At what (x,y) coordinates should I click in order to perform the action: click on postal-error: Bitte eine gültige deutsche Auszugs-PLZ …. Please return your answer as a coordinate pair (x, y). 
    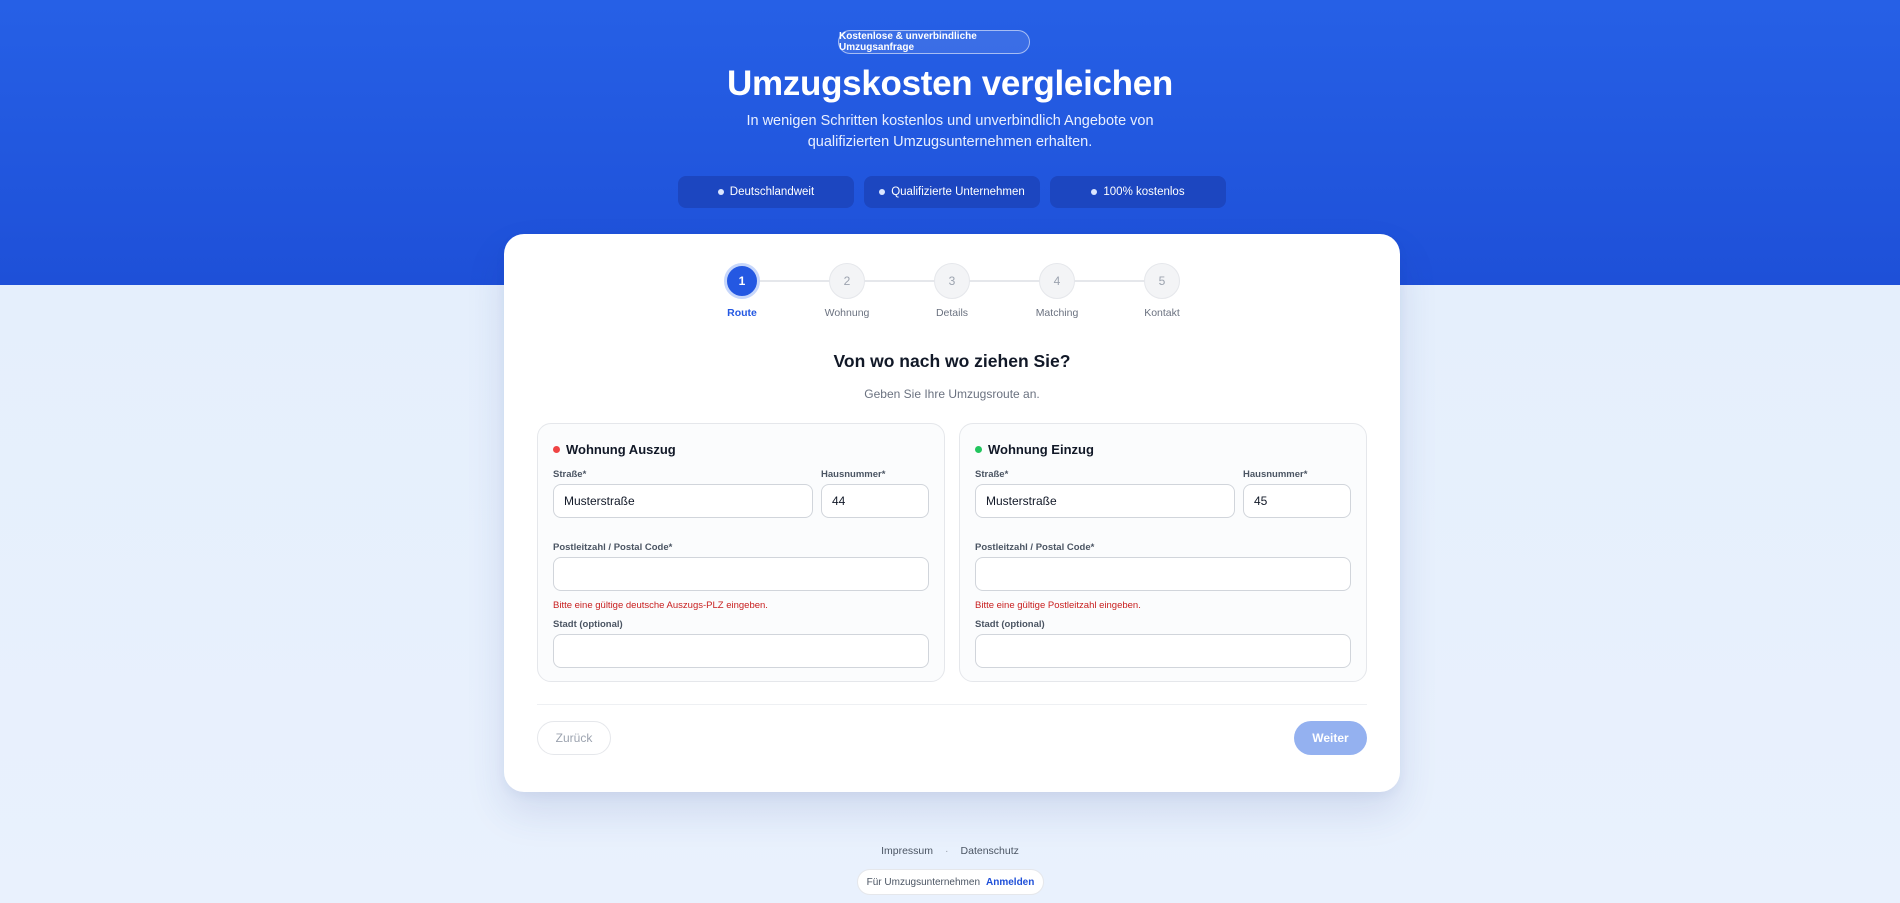
    Looking at the image, I should click on (660, 605).